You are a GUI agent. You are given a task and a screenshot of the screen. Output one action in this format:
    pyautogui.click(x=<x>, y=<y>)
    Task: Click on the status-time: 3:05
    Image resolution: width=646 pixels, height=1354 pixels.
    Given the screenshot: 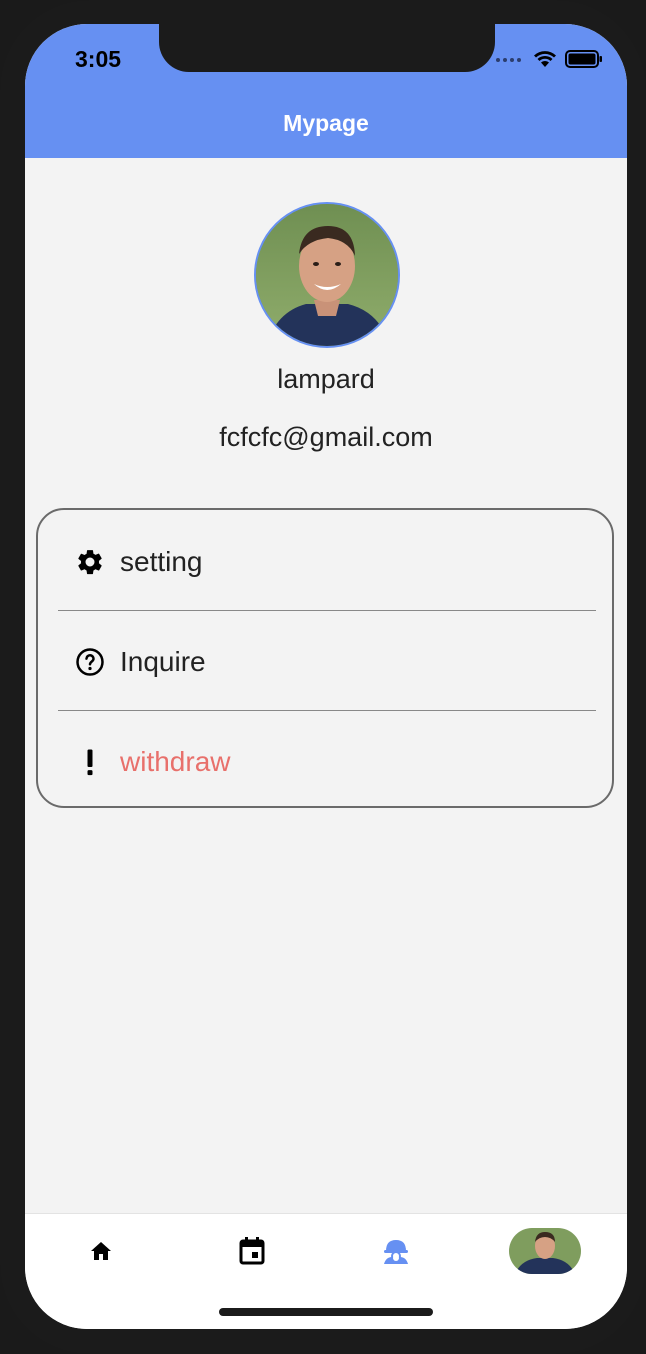 What is the action you would take?
    pyautogui.click(x=98, y=59)
    